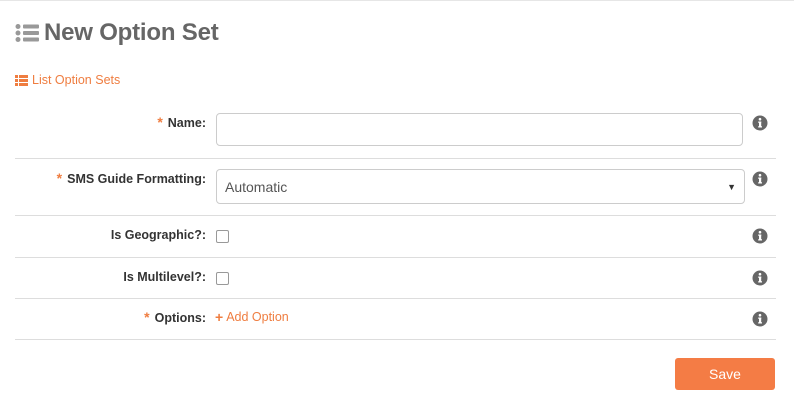 The image size is (794, 410). Describe the element at coordinates (731, 186) in the screenshot. I see `chevron-down-icon: ▼` at that location.